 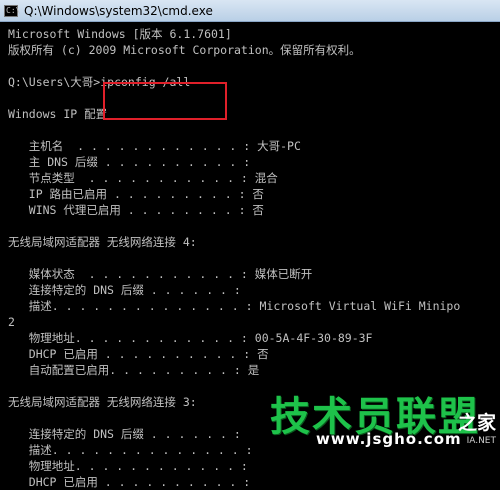 I want to click on console-line: 无线局域网适配器 无线网络连接 3:, so click(x=102, y=402).